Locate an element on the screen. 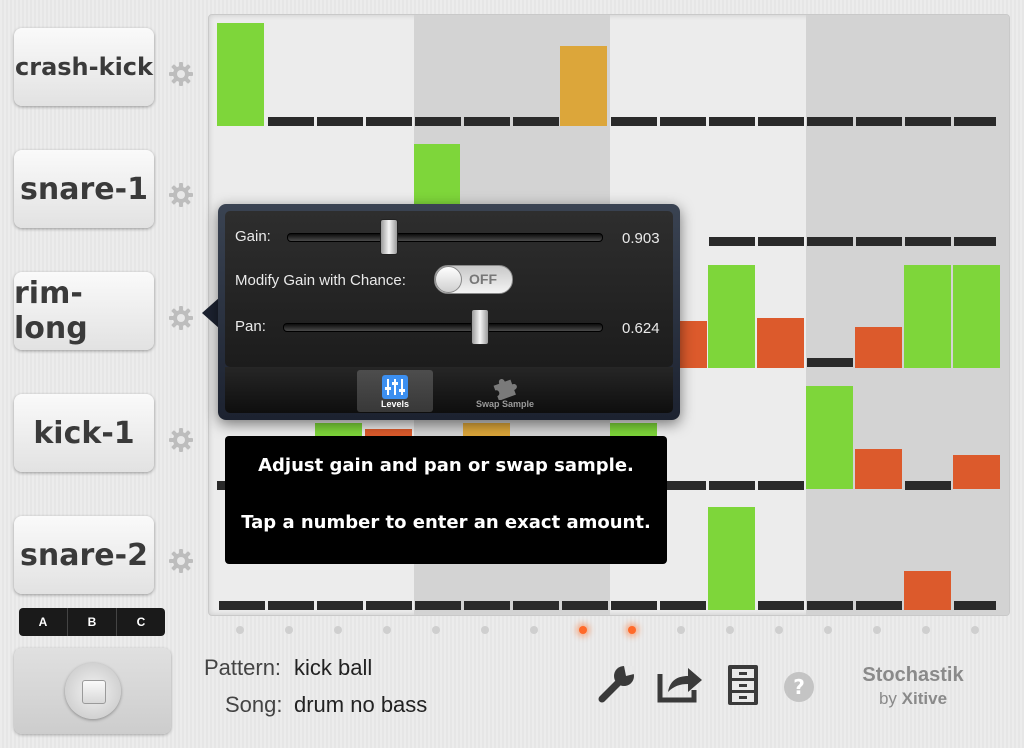  sliders-icon is located at coordinates (395, 387).